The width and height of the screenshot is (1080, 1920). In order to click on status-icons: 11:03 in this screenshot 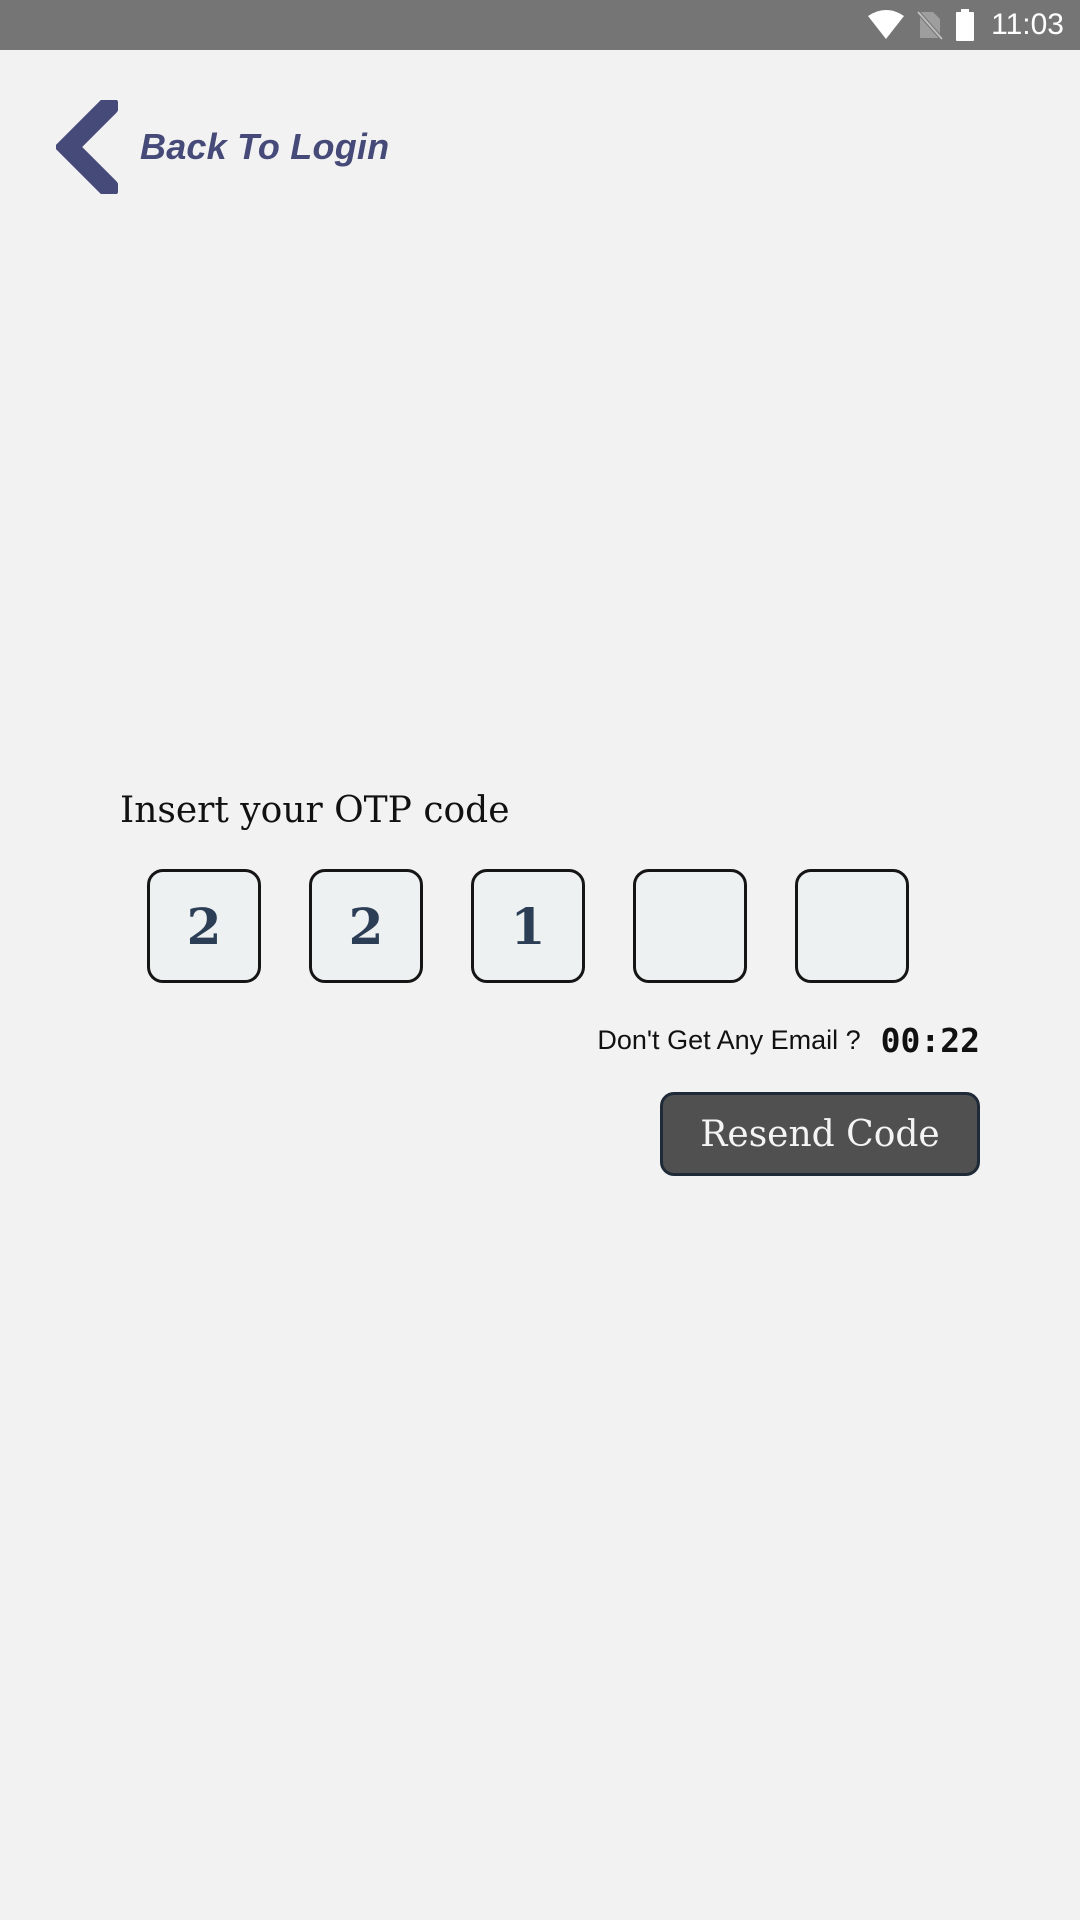, I will do `click(965, 25)`.